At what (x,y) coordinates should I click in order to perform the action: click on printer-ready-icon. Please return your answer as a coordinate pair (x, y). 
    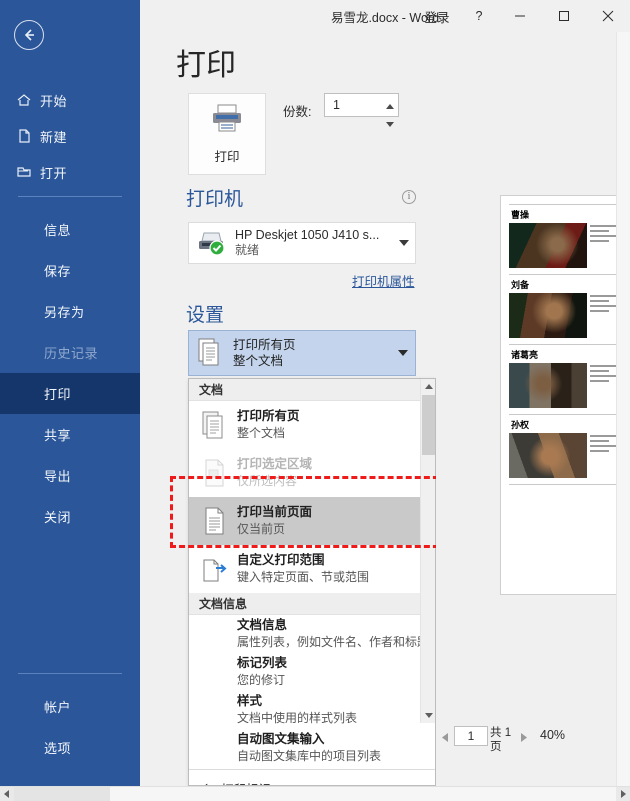
    Looking at the image, I should click on (212, 243).